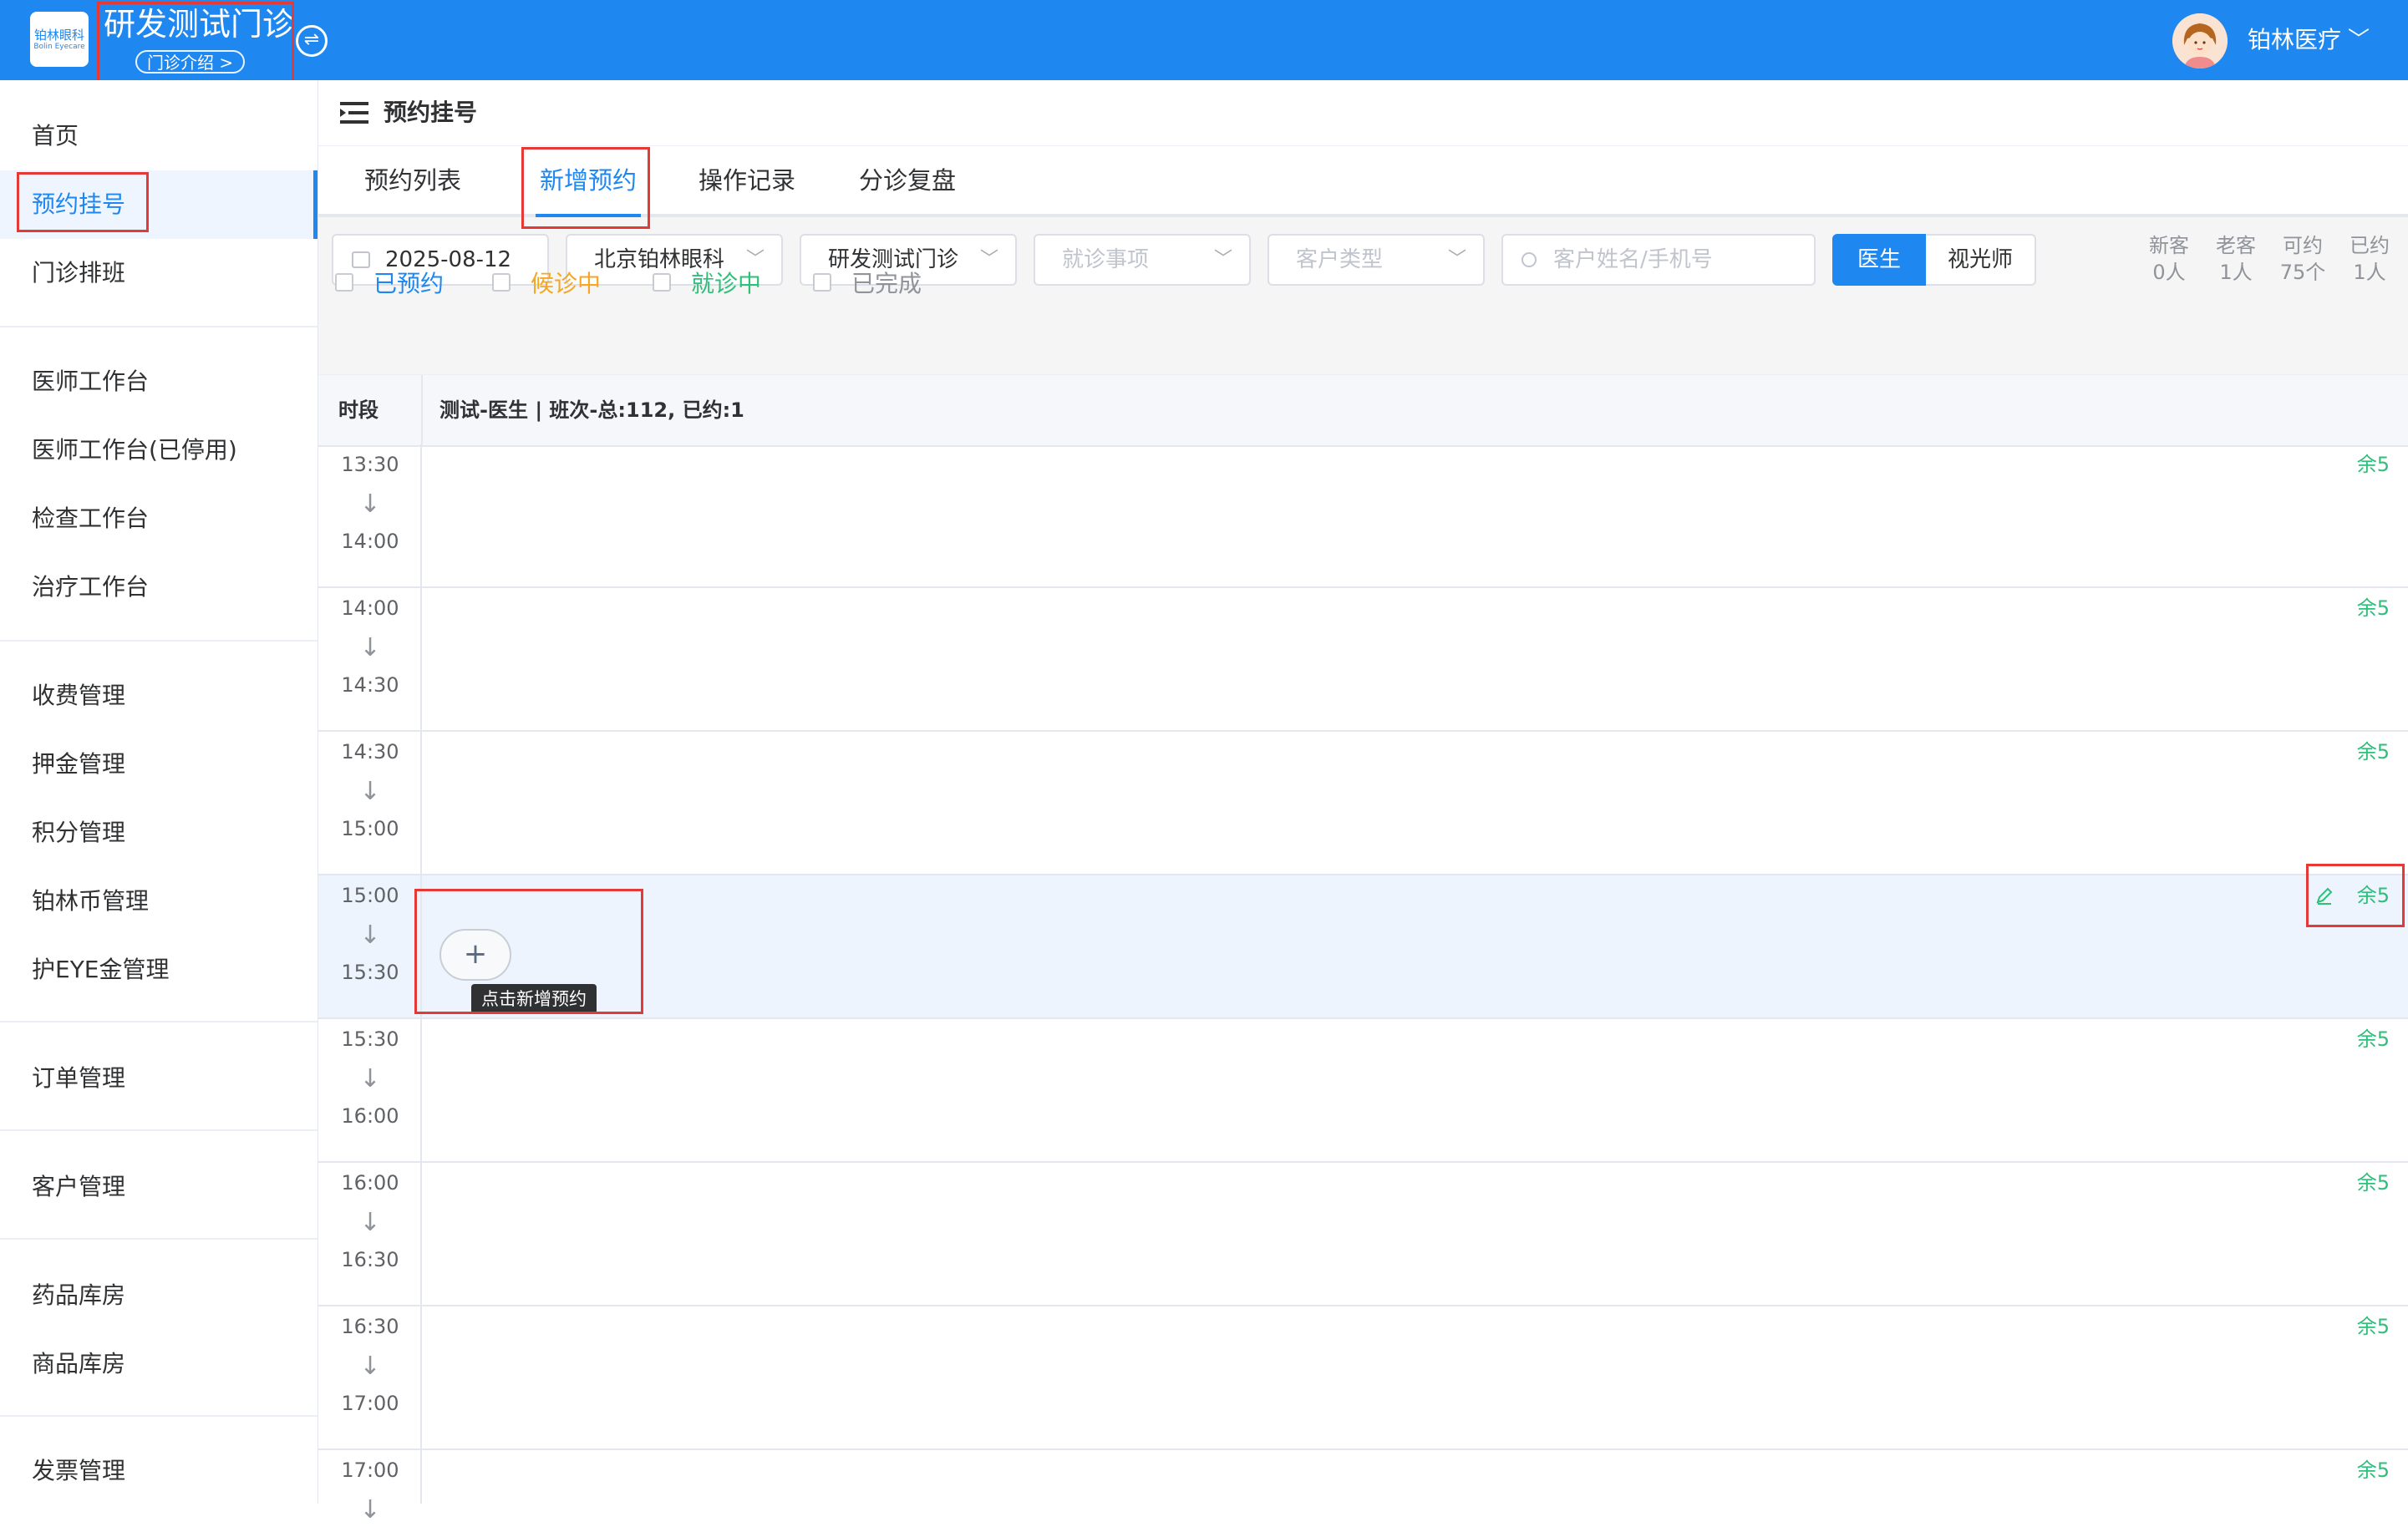 The image size is (2408, 1527). What do you see at coordinates (159, 901) in the screenshot?
I see `sidebar-item-coins: 铂林币管理` at bounding box center [159, 901].